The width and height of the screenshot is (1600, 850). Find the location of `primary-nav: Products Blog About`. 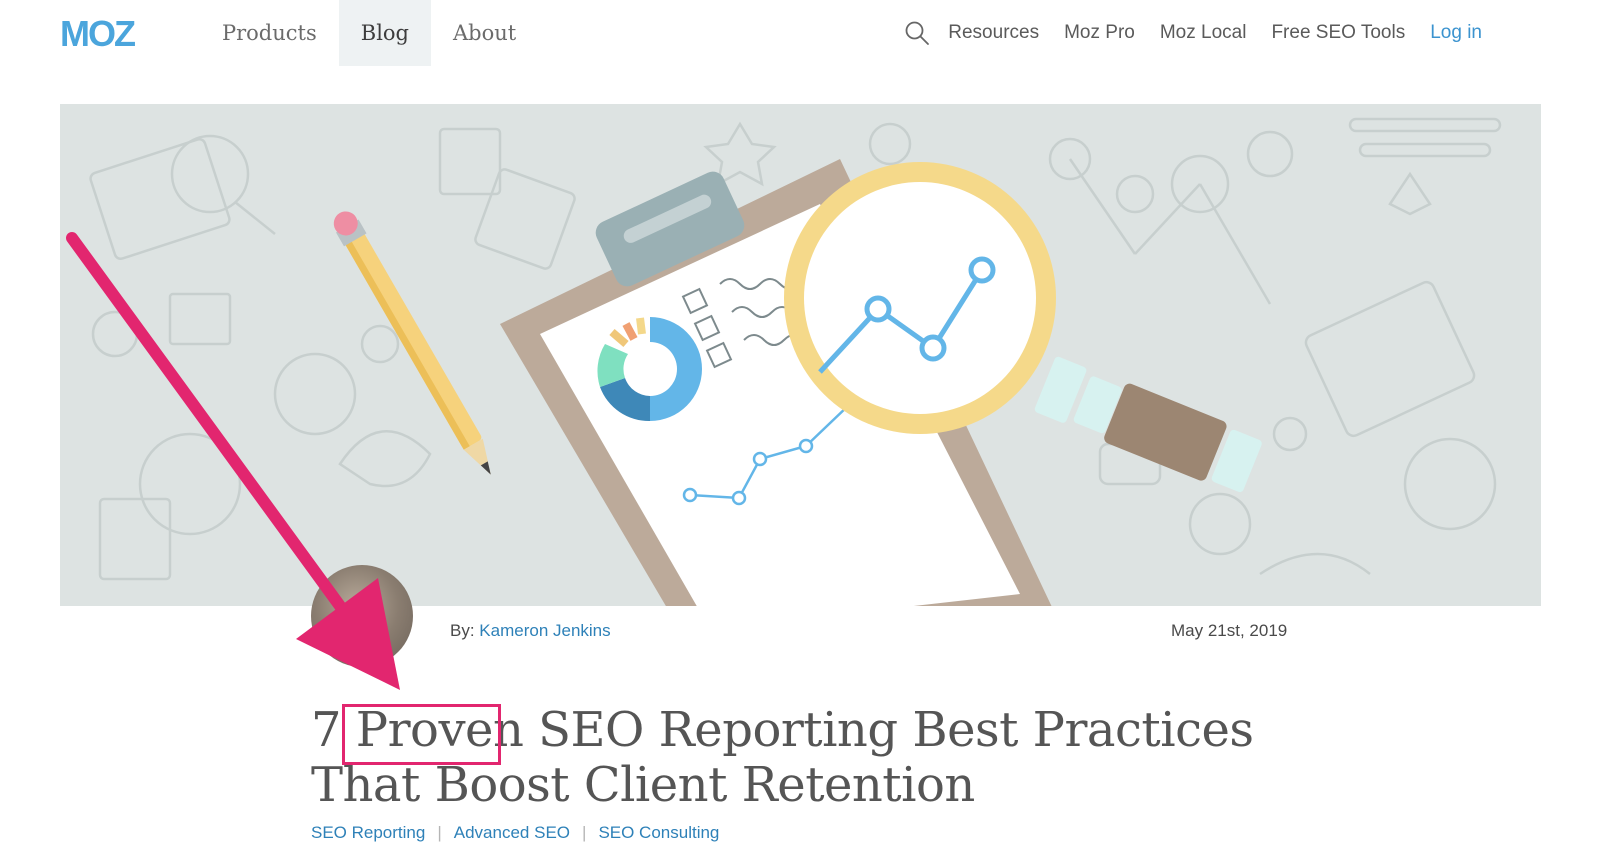

primary-nav: Products Blog About is located at coordinates (369, 33).